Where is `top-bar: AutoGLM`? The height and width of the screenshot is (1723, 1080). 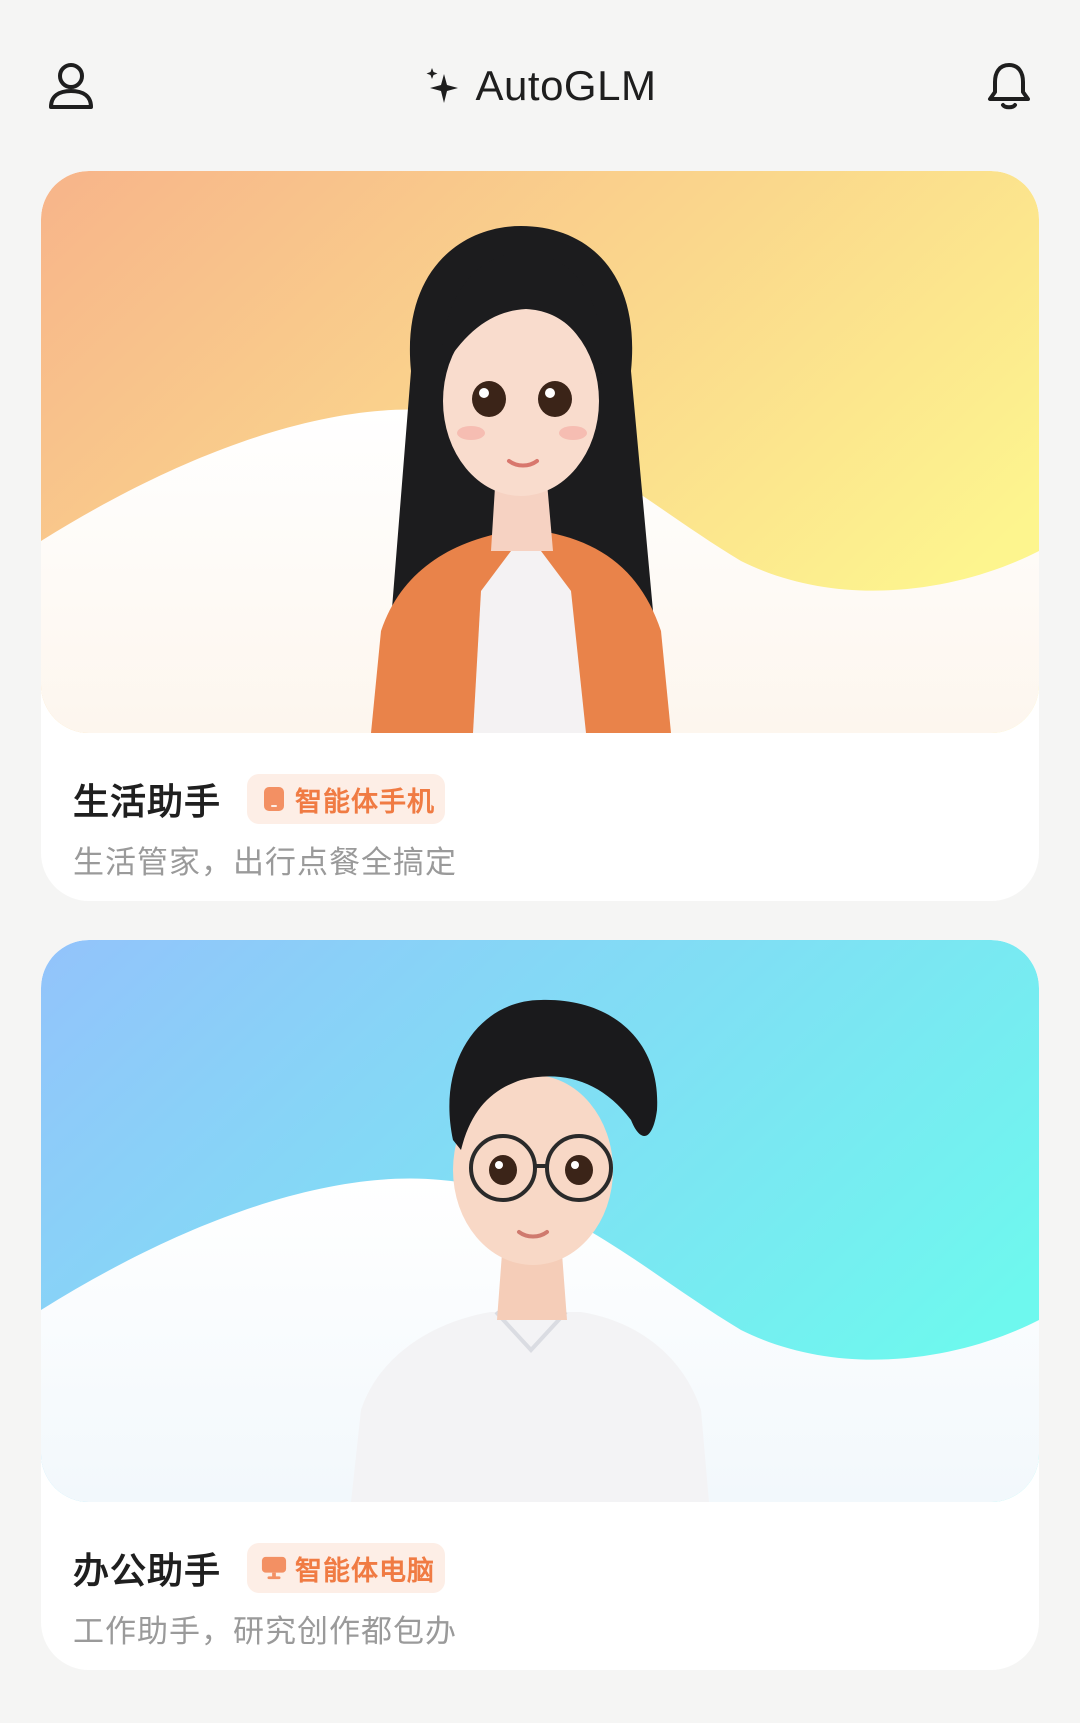 top-bar: AutoGLM is located at coordinates (540, 85).